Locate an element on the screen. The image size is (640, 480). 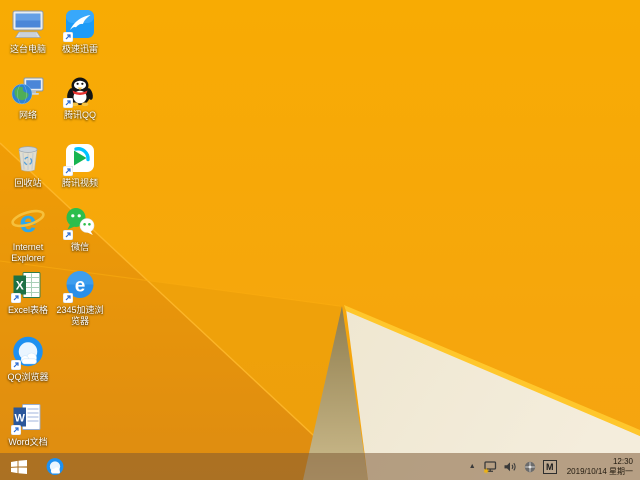
desktop-icon-label: QQ浏览器 is located at coordinates (28, 377).